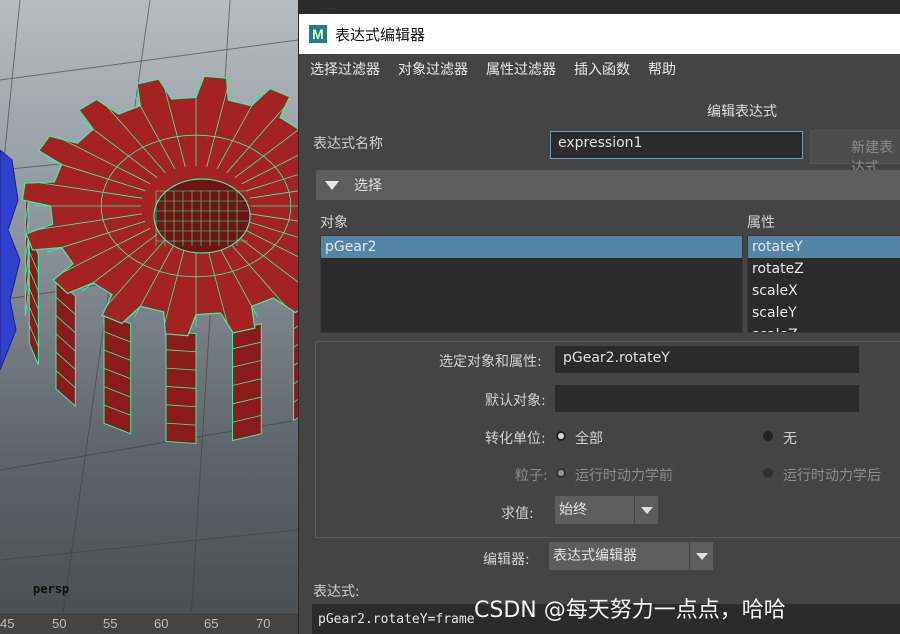 Image resolution: width=900 pixels, height=634 pixels. I want to click on blue-gear, so click(10, 260).